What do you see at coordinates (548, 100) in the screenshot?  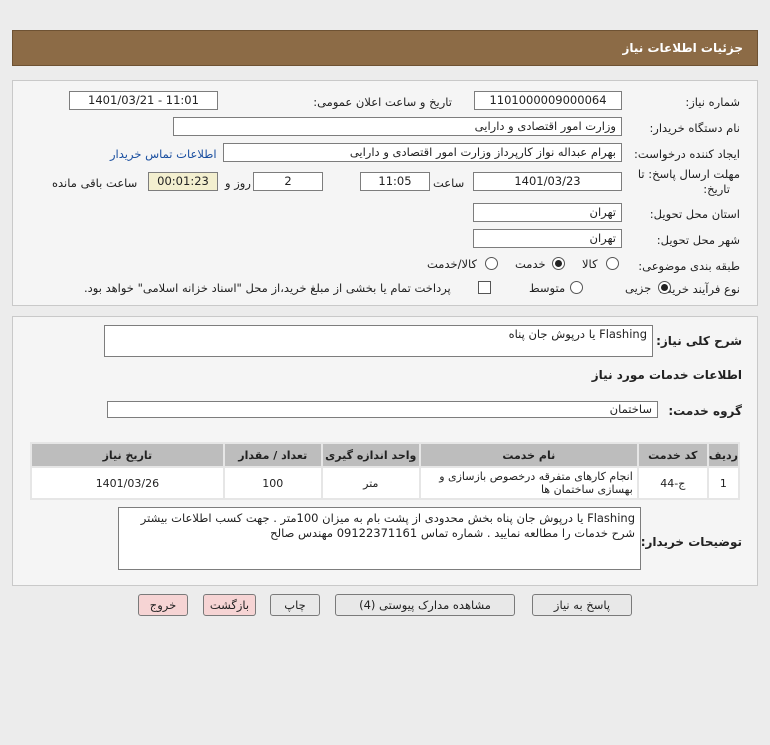 I see `need-number-field: 1101000009000064` at bounding box center [548, 100].